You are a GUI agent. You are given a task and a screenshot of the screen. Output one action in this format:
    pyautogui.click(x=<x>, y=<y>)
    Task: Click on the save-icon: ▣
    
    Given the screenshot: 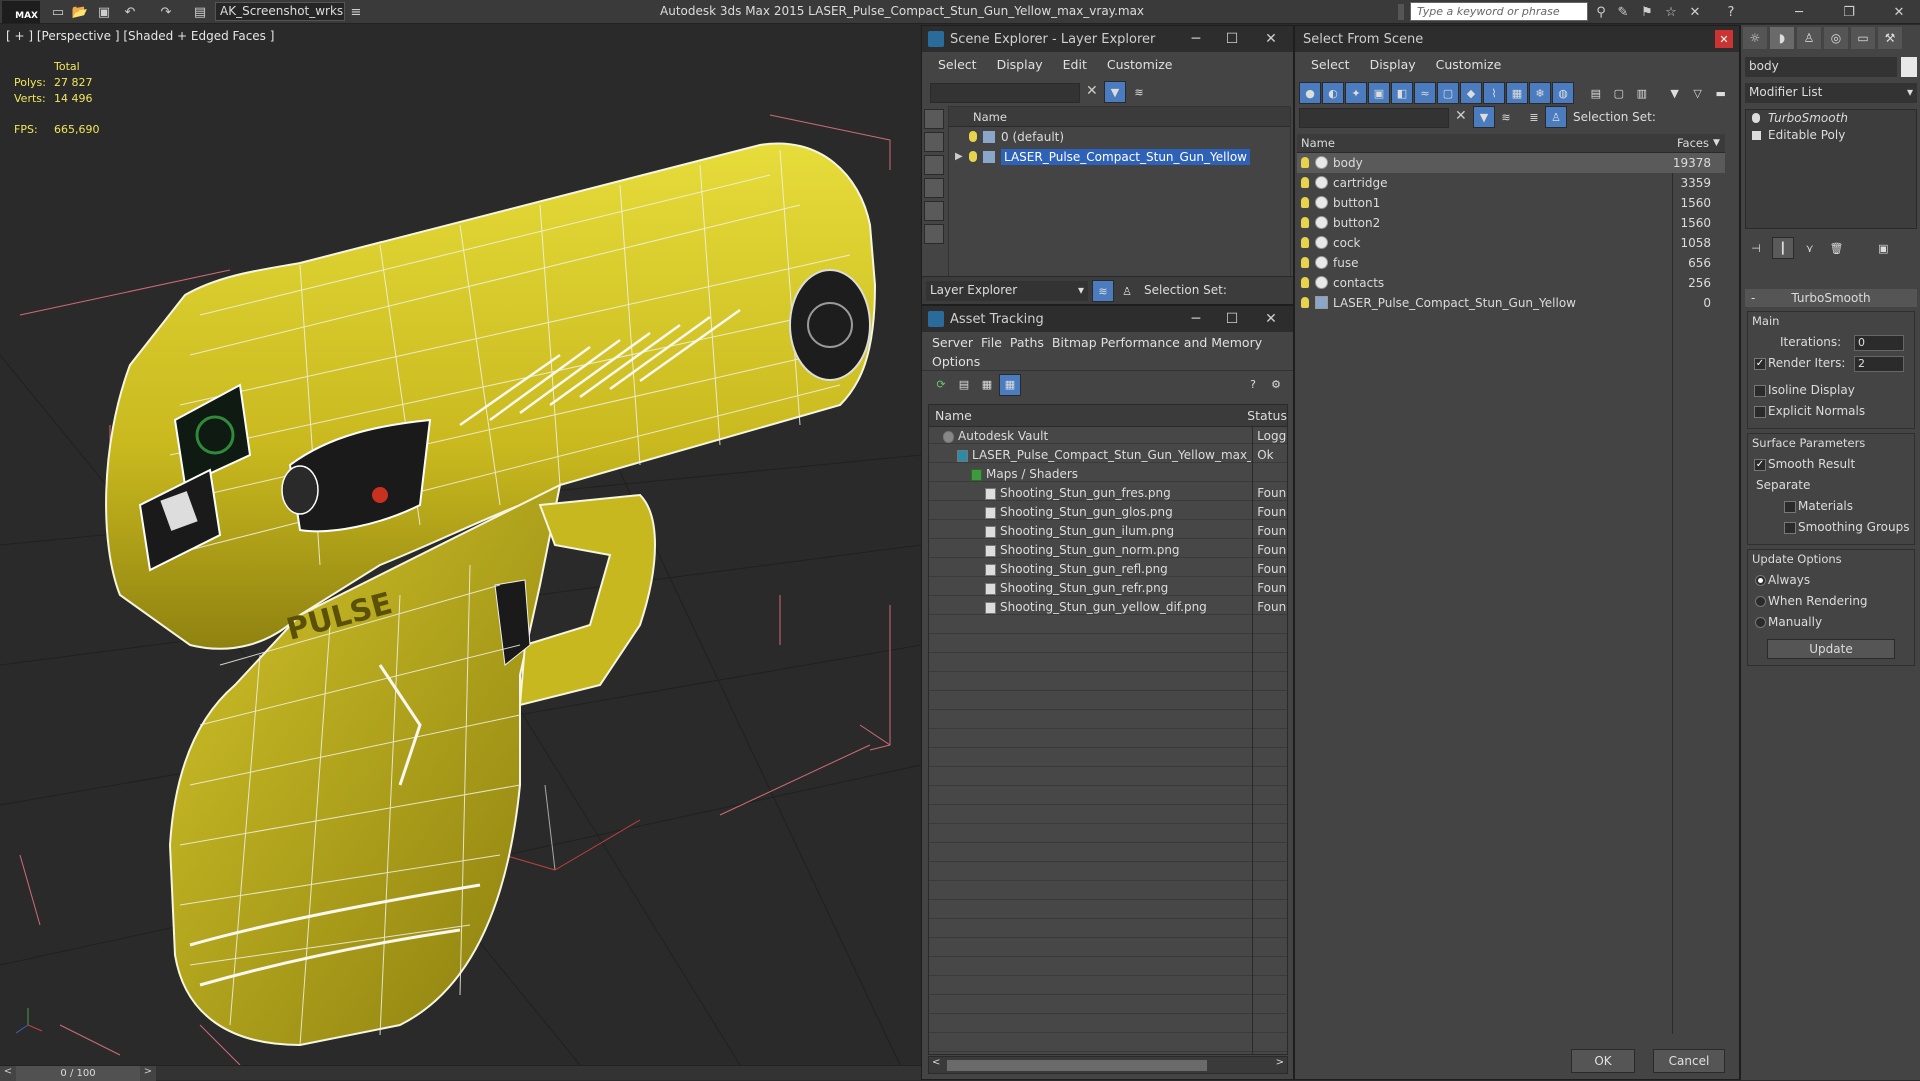 What is the action you would take?
    pyautogui.click(x=104, y=12)
    